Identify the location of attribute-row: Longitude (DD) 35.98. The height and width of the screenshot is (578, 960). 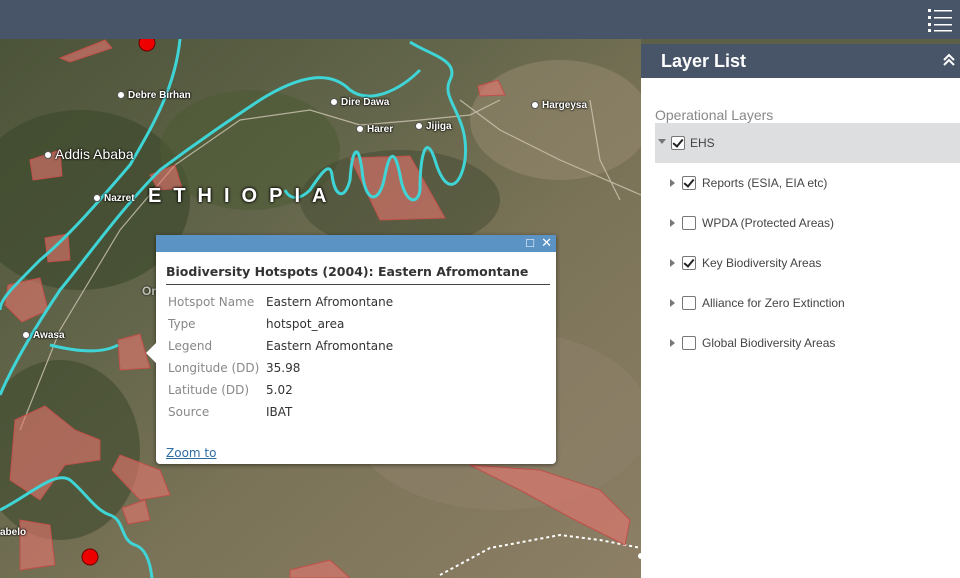
(234, 368).